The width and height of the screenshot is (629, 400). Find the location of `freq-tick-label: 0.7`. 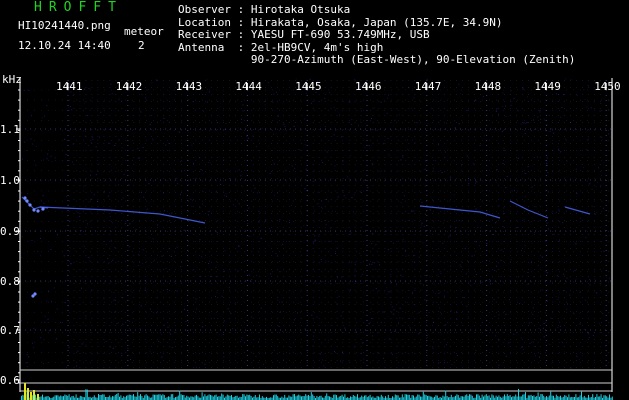

freq-tick-label: 0.7 is located at coordinates (10, 330).